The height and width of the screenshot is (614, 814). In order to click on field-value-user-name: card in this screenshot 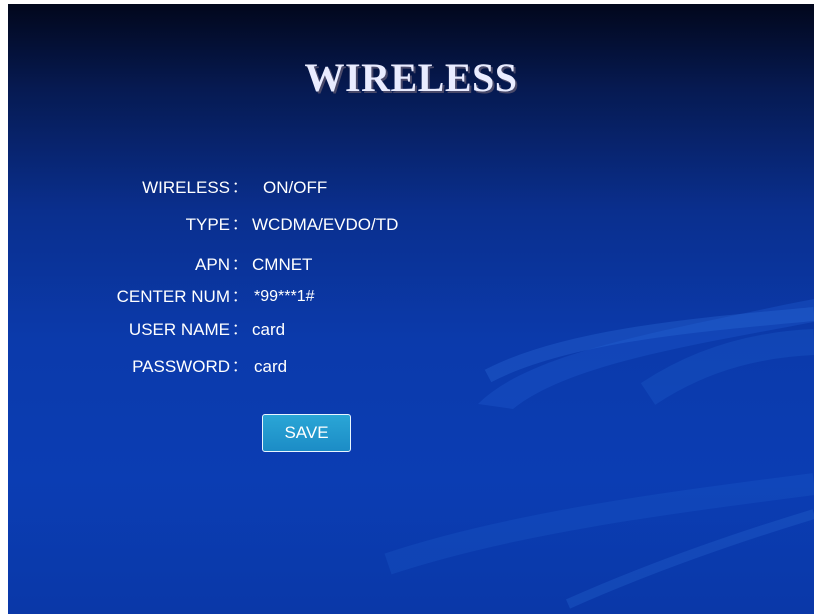, I will do `click(268, 330)`.